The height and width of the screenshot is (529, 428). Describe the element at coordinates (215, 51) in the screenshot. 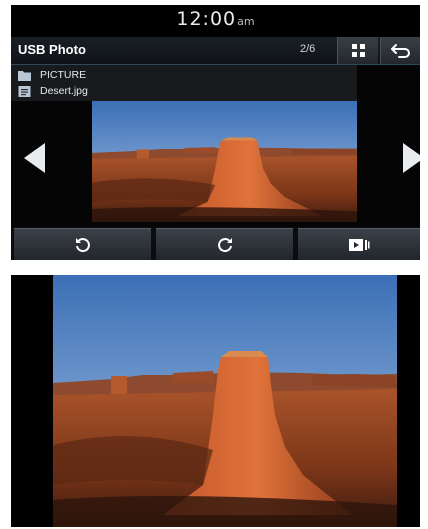

I see `title-bar: USB Photo 2/6` at that location.